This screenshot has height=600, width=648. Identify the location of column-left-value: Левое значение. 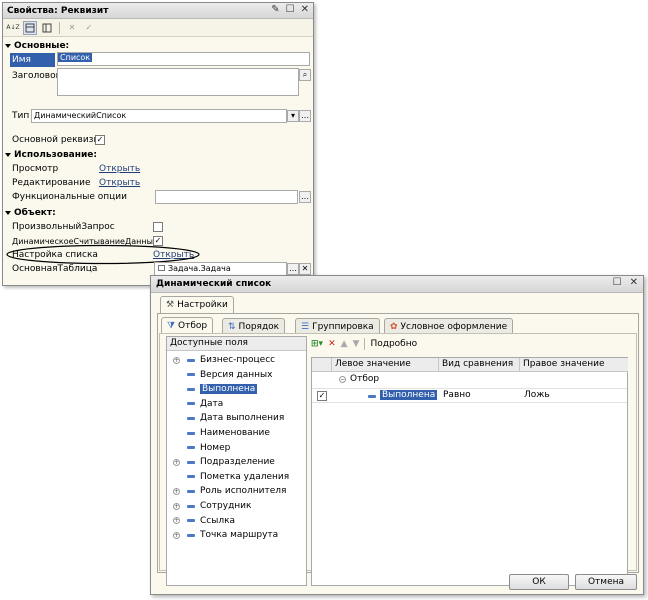
(385, 365).